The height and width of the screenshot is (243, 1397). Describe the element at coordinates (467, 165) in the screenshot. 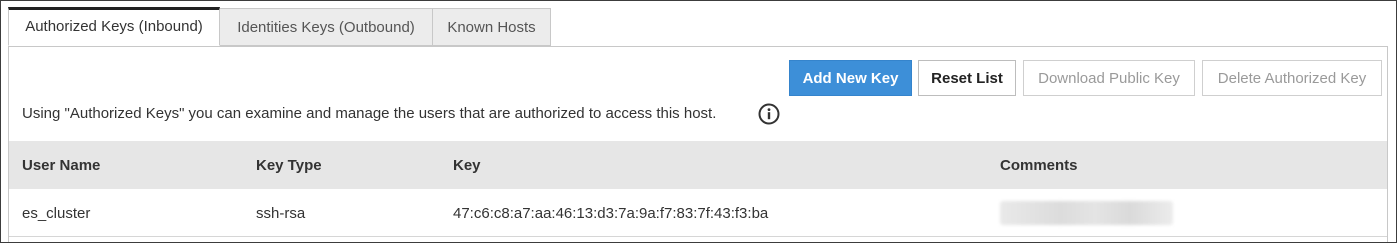

I see `column-header-key: Key` at that location.